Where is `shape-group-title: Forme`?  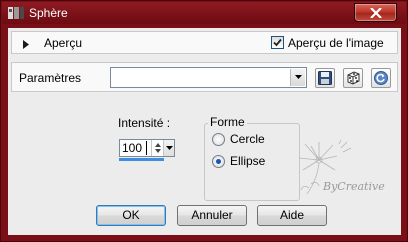 shape-group-title: Forme is located at coordinates (227, 122).